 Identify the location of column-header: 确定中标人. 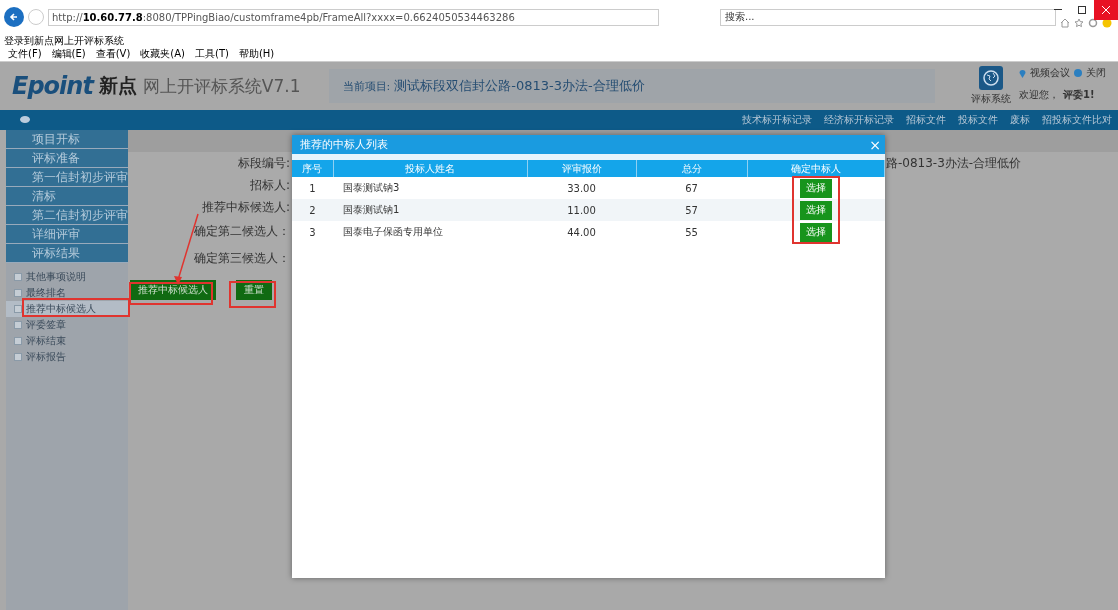
(816, 168).